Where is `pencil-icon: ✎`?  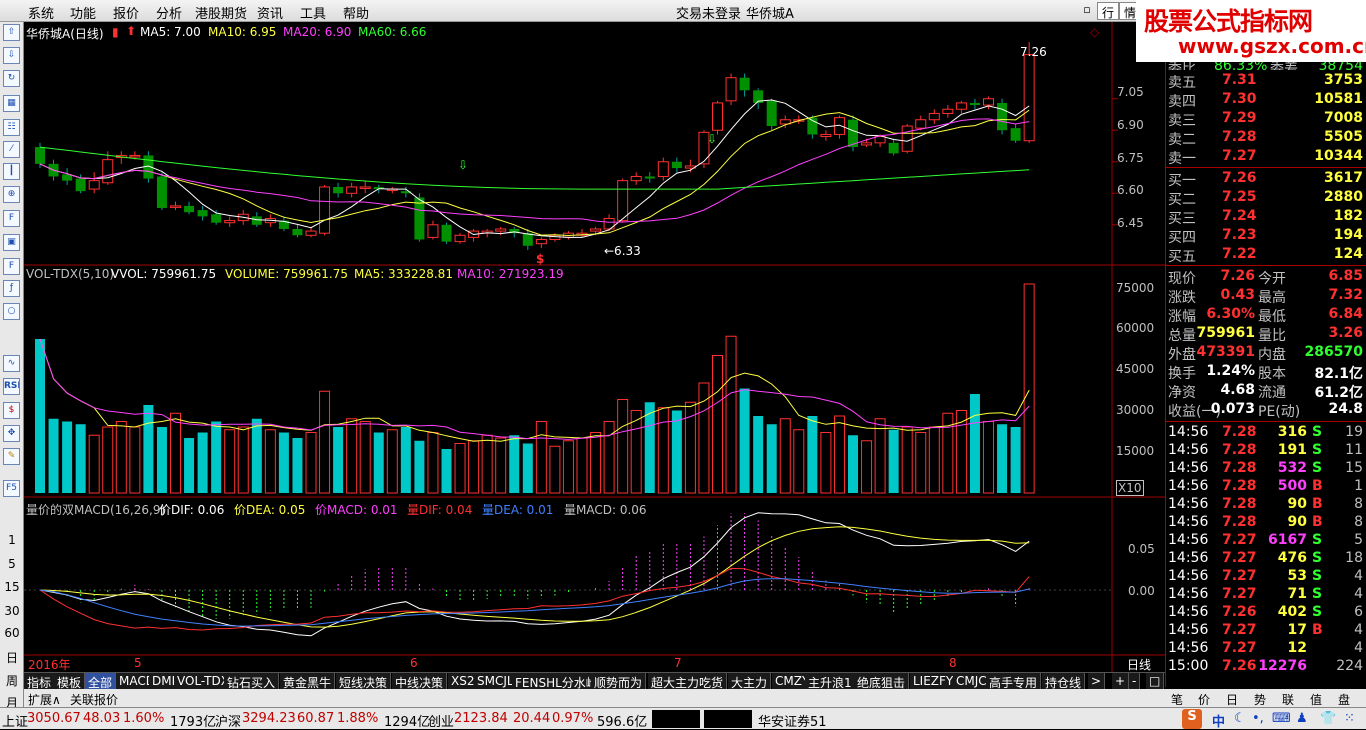
pencil-icon: ✎ is located at coordinates (11, 456).